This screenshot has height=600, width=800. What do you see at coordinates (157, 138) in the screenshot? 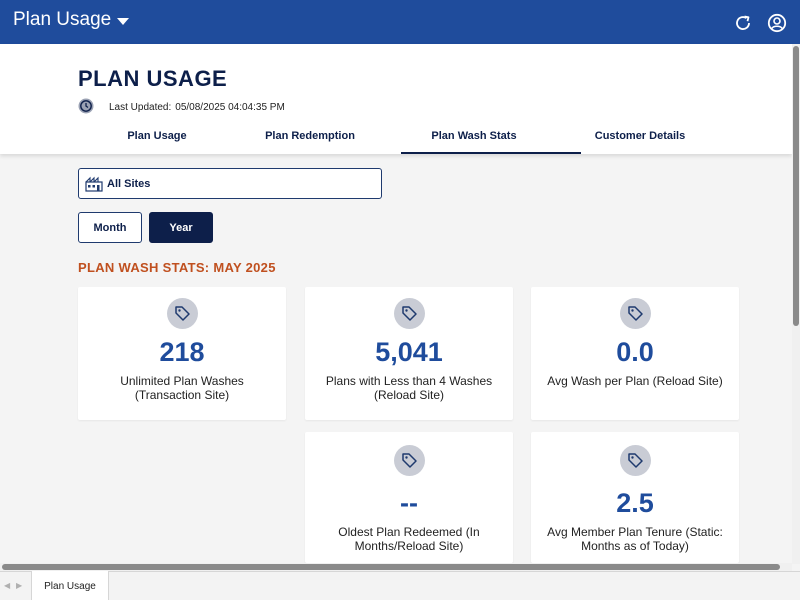
I see `tab-plan-usage: Plan Usage` at bounding box center [157, 138].